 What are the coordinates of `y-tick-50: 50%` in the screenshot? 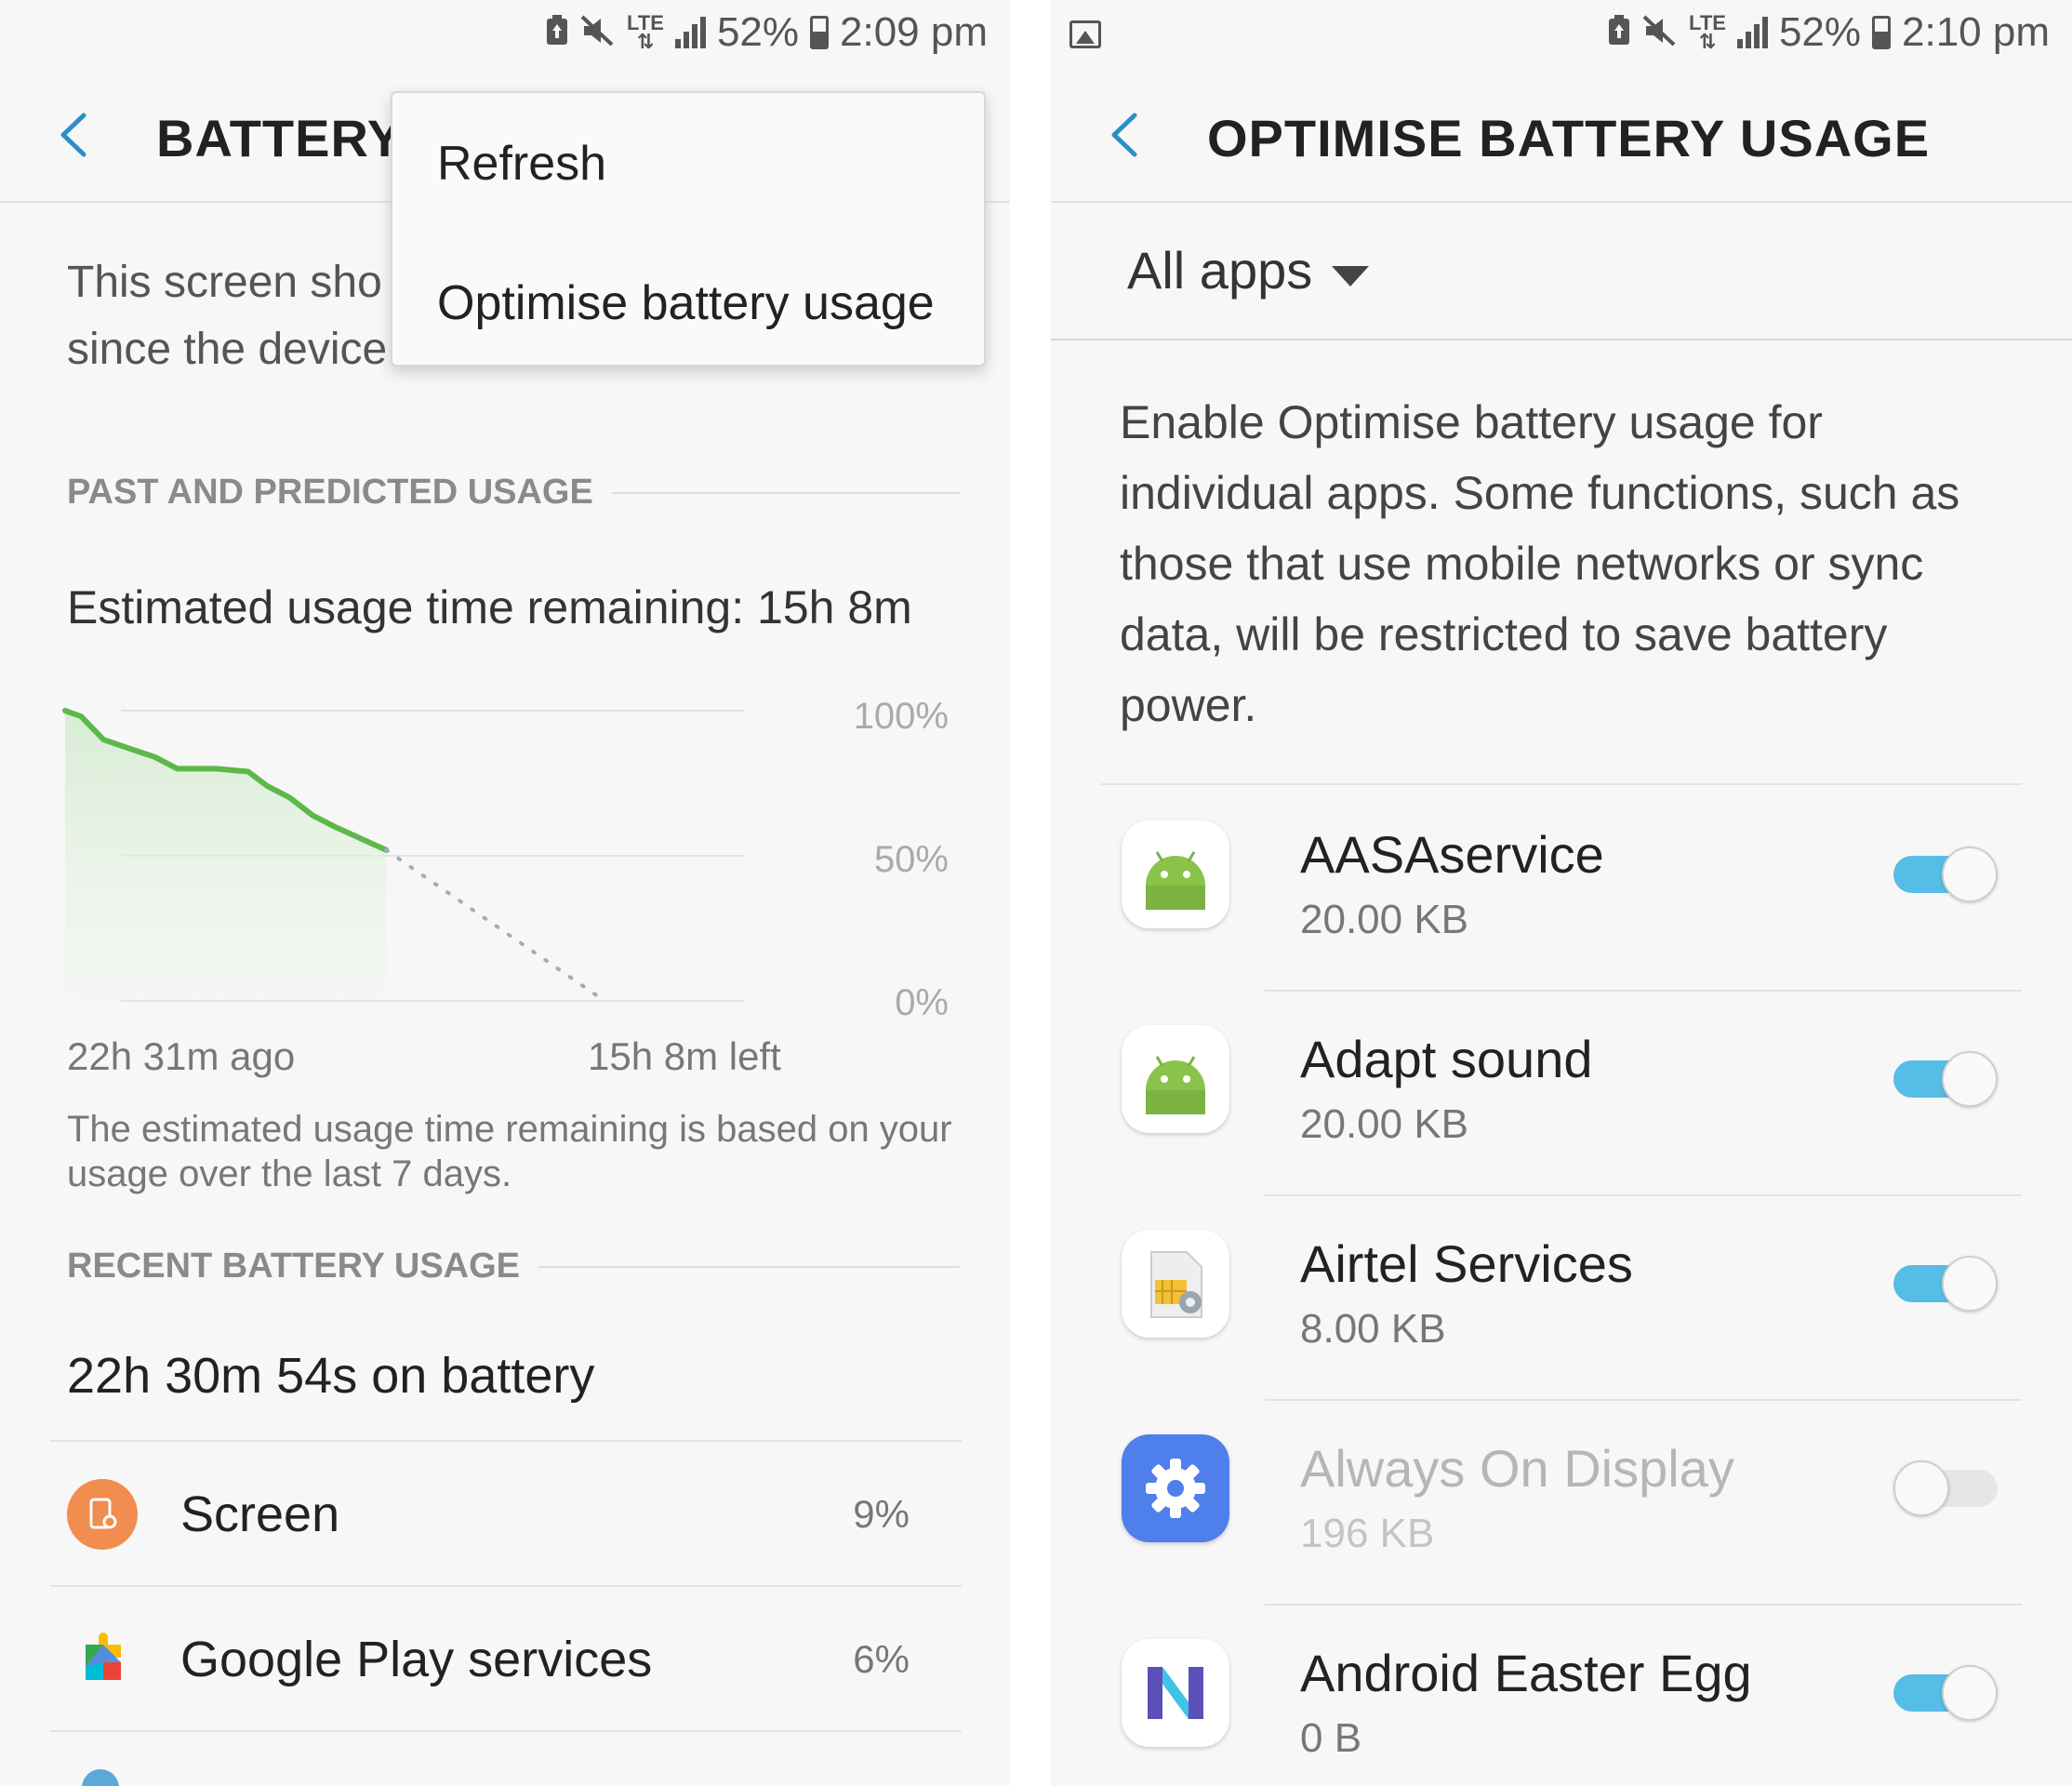 It's located at (911, 859).